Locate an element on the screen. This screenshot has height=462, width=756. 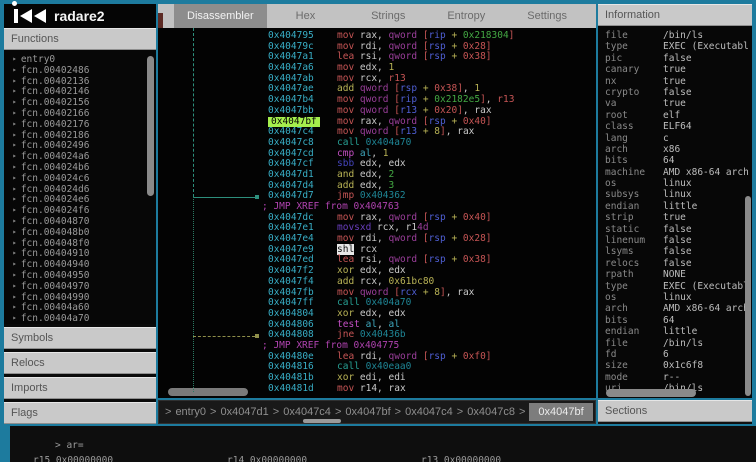
info-scrollbar-h-thumb is located at coordinates (651, 393).